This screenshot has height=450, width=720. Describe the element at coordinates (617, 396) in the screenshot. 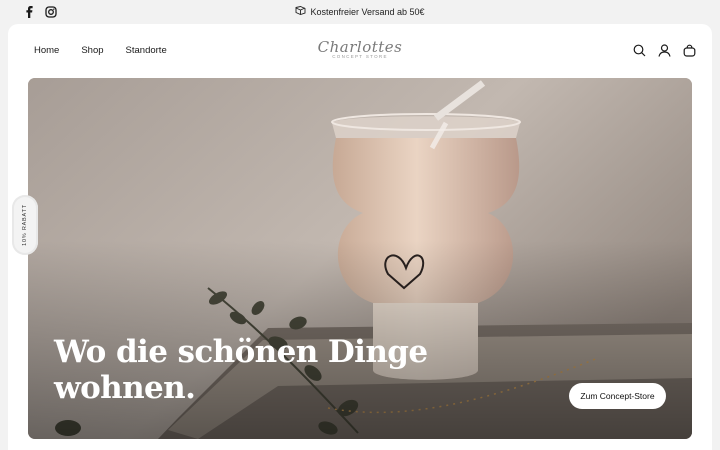

I see `concept-store-button: Zum Concept-Store` at that location.